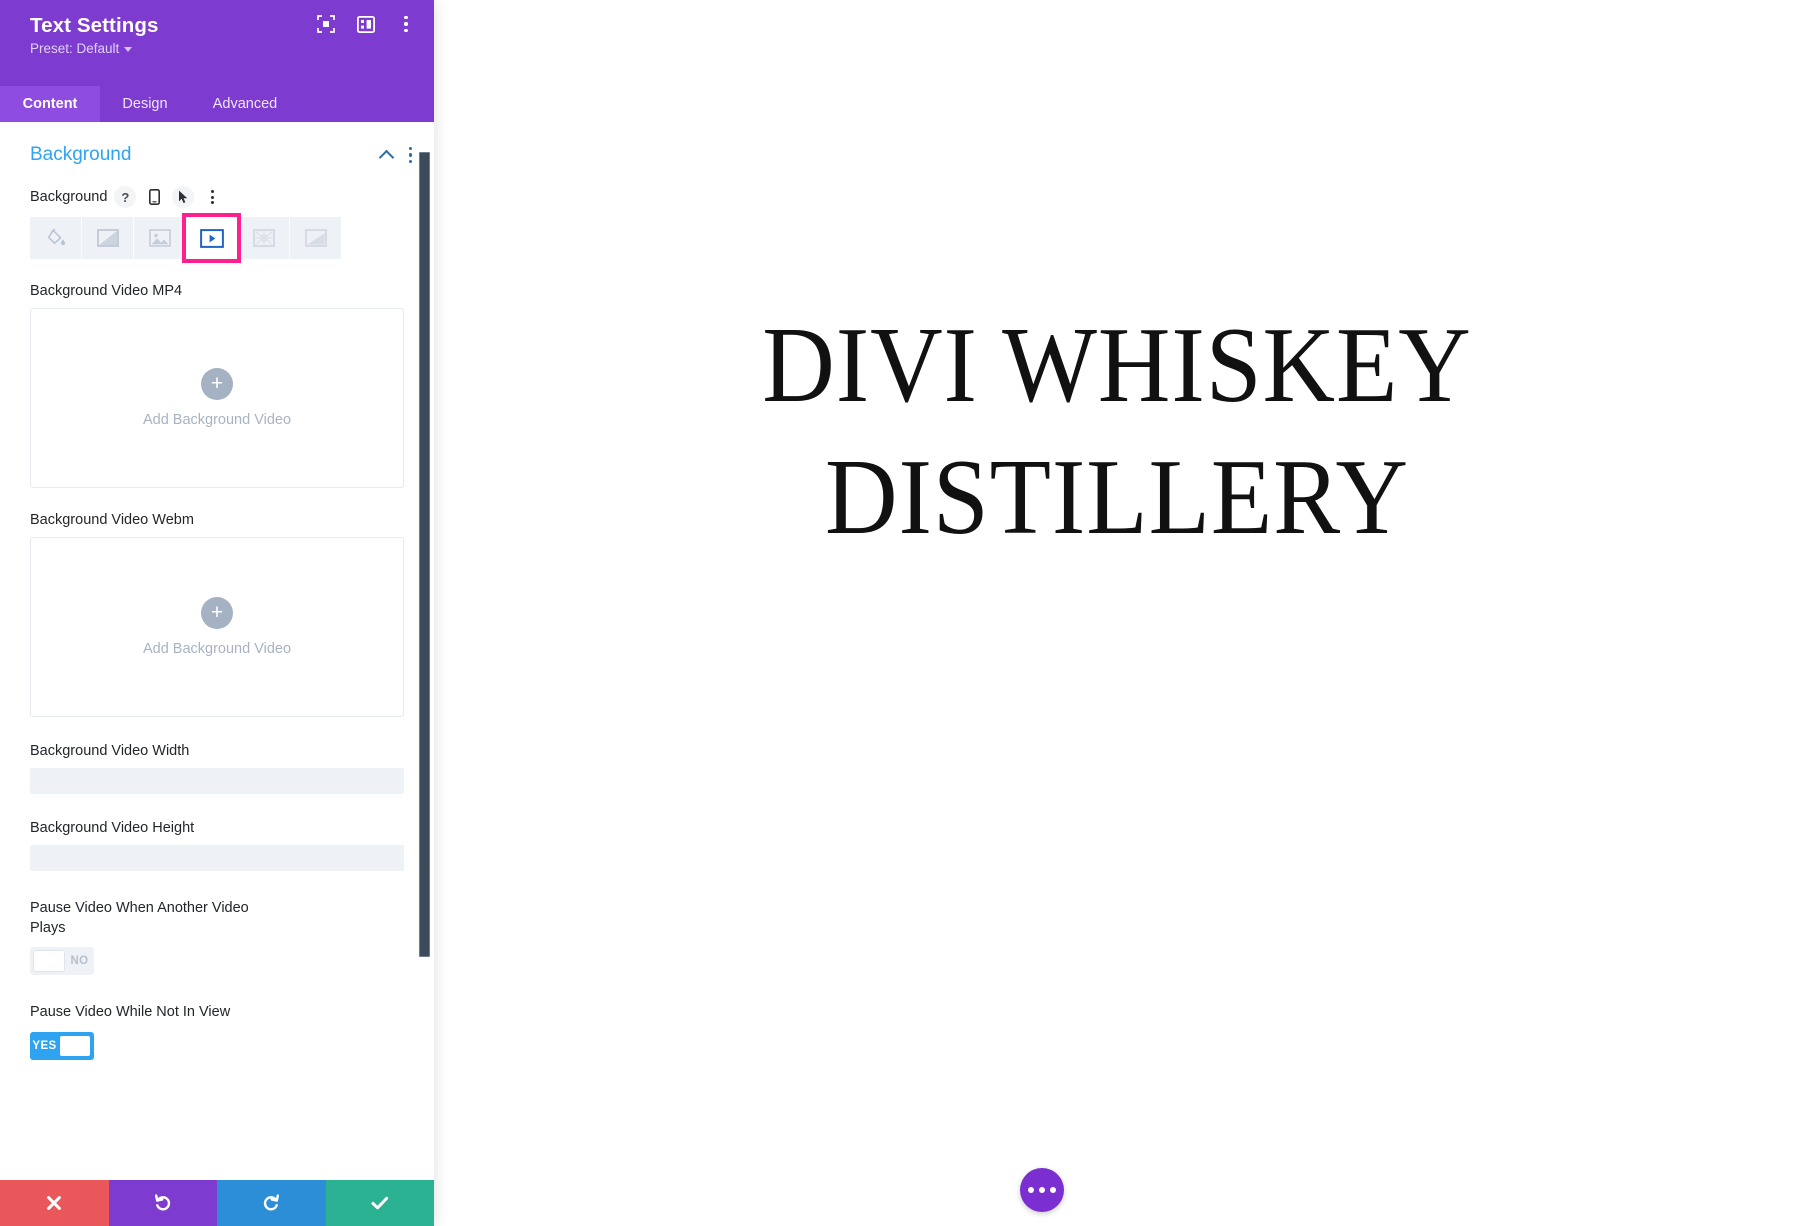 The height and width of the screenshot is (1226, 1800). I want to click on panel-header-icons, so click(366, 24).